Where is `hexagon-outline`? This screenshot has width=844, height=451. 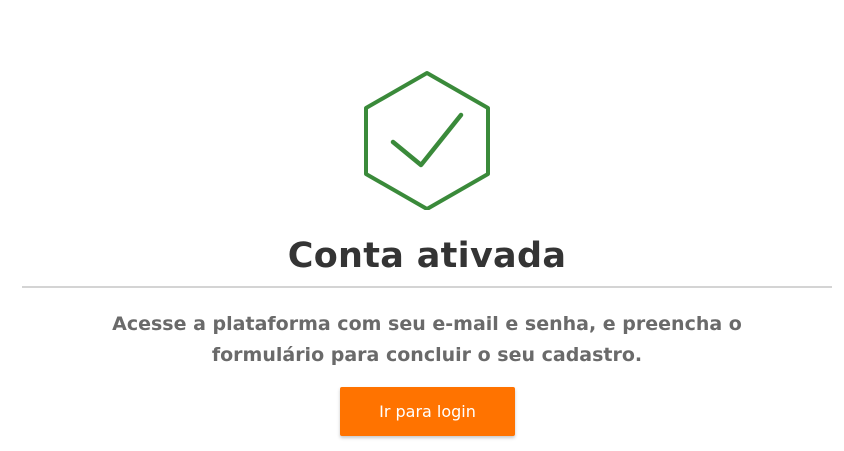
hexagon-outline is located at coordinates (427, 140).